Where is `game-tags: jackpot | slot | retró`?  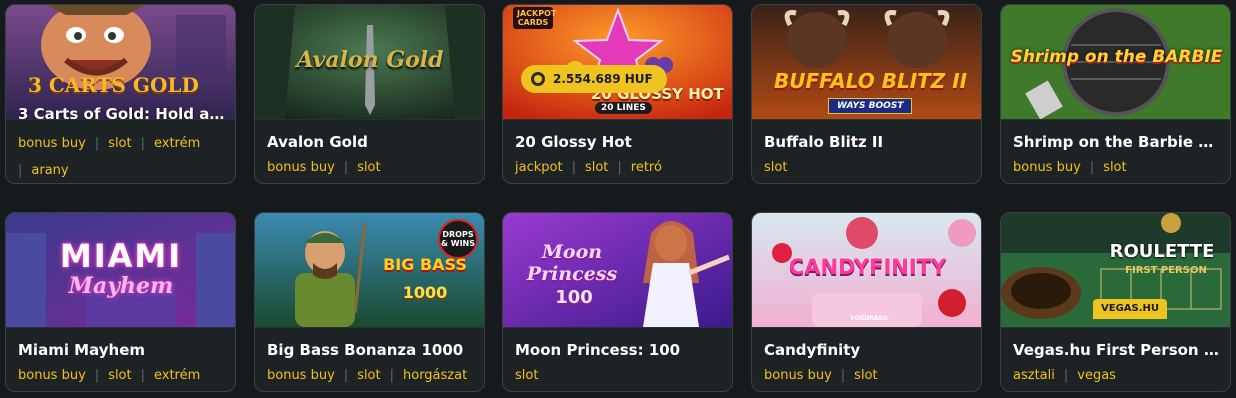
game-tags: jackpot | slot | retró is located at coordinates (619, 168).